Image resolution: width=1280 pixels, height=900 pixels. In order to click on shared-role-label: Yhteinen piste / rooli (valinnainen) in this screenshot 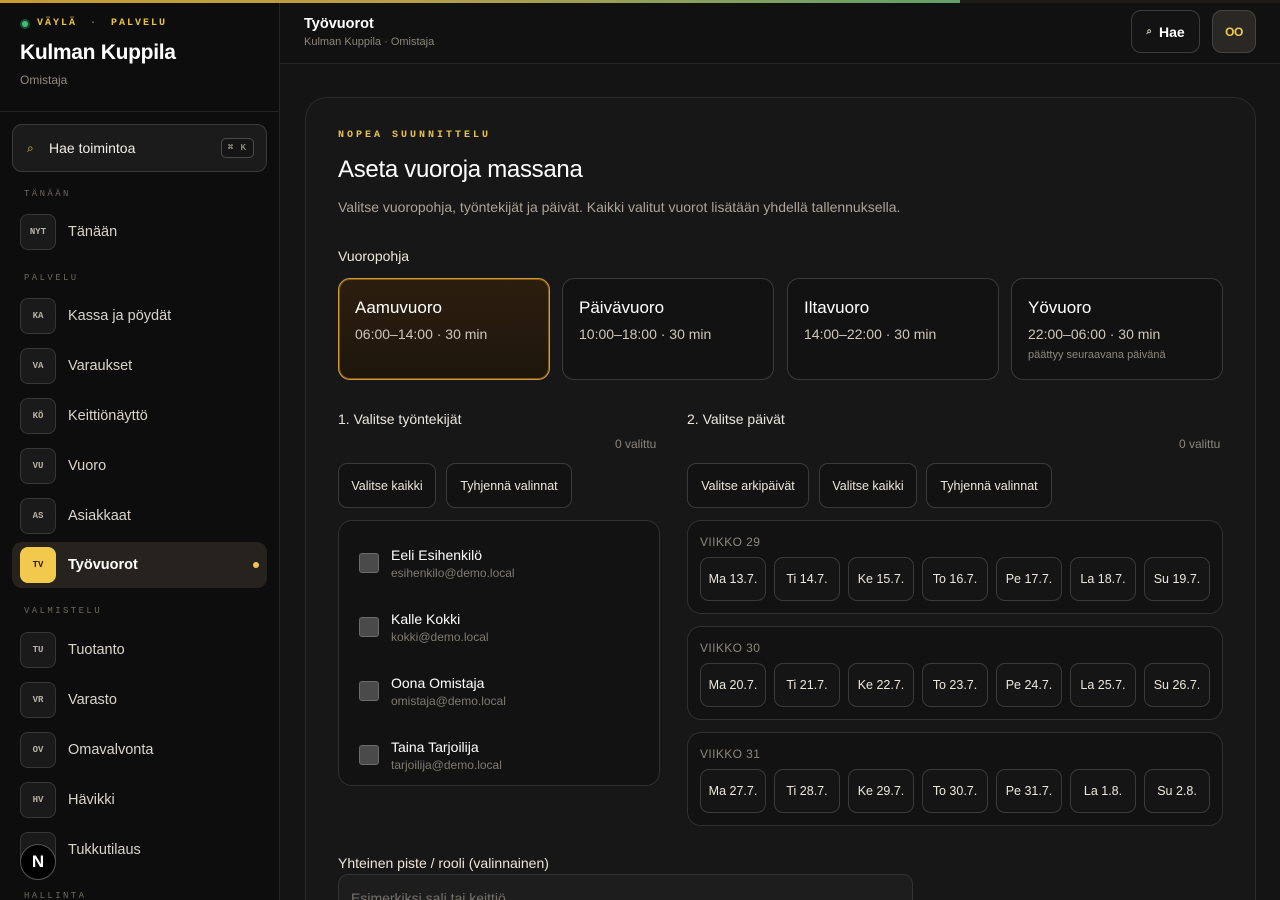, I will do `click(443, 863)`.